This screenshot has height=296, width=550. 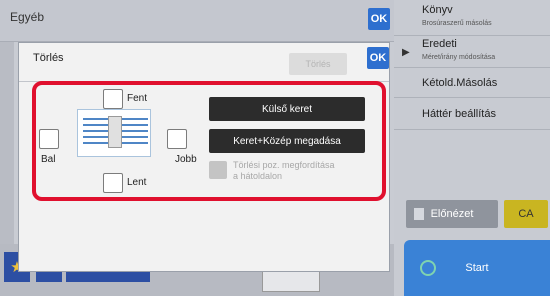 I want to click on diagram-right-page, so click(x=135, y=133).